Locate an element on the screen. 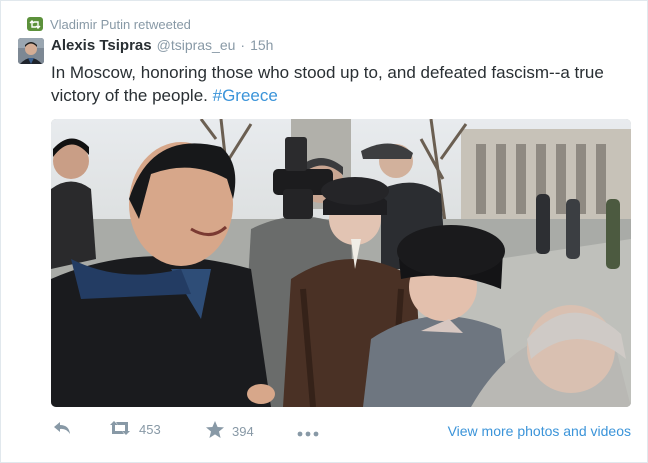 This screenshot has width=648, height=463. tweet-header: Alexis Tsipras @tsipras_eu · 15h is located at coordinates (162, 47).